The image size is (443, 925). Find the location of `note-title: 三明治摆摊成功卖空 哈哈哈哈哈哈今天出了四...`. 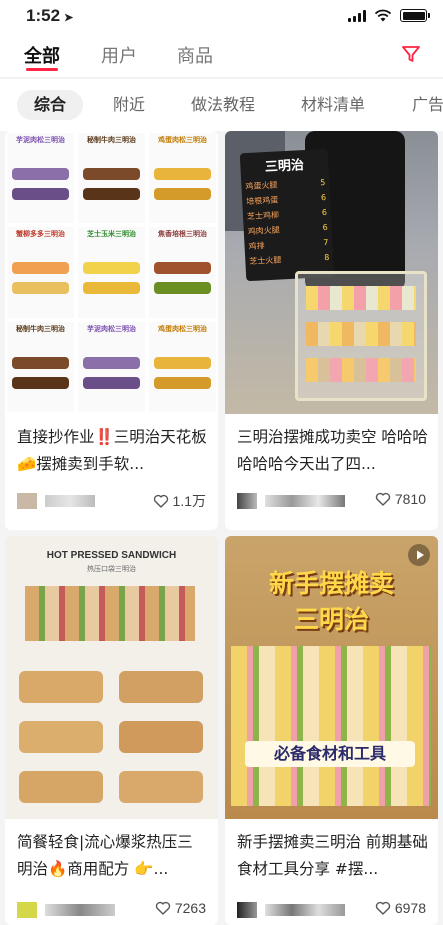

note-title: 三明治摆摊成功卖空 哈哈哈哈哈哈今天出了四... is located at coordinates (332, 450).